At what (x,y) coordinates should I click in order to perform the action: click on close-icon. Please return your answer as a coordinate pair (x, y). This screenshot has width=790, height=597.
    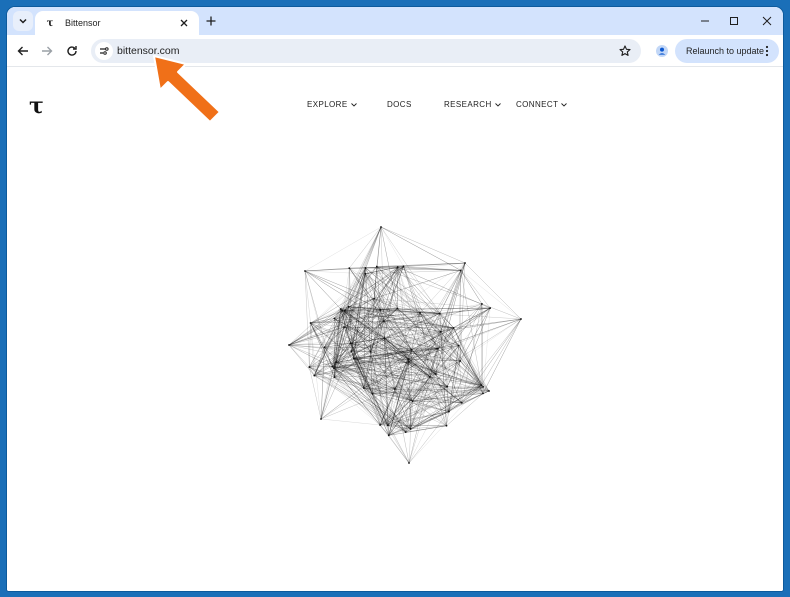
    Looking at the image, I should click on (184, 23).